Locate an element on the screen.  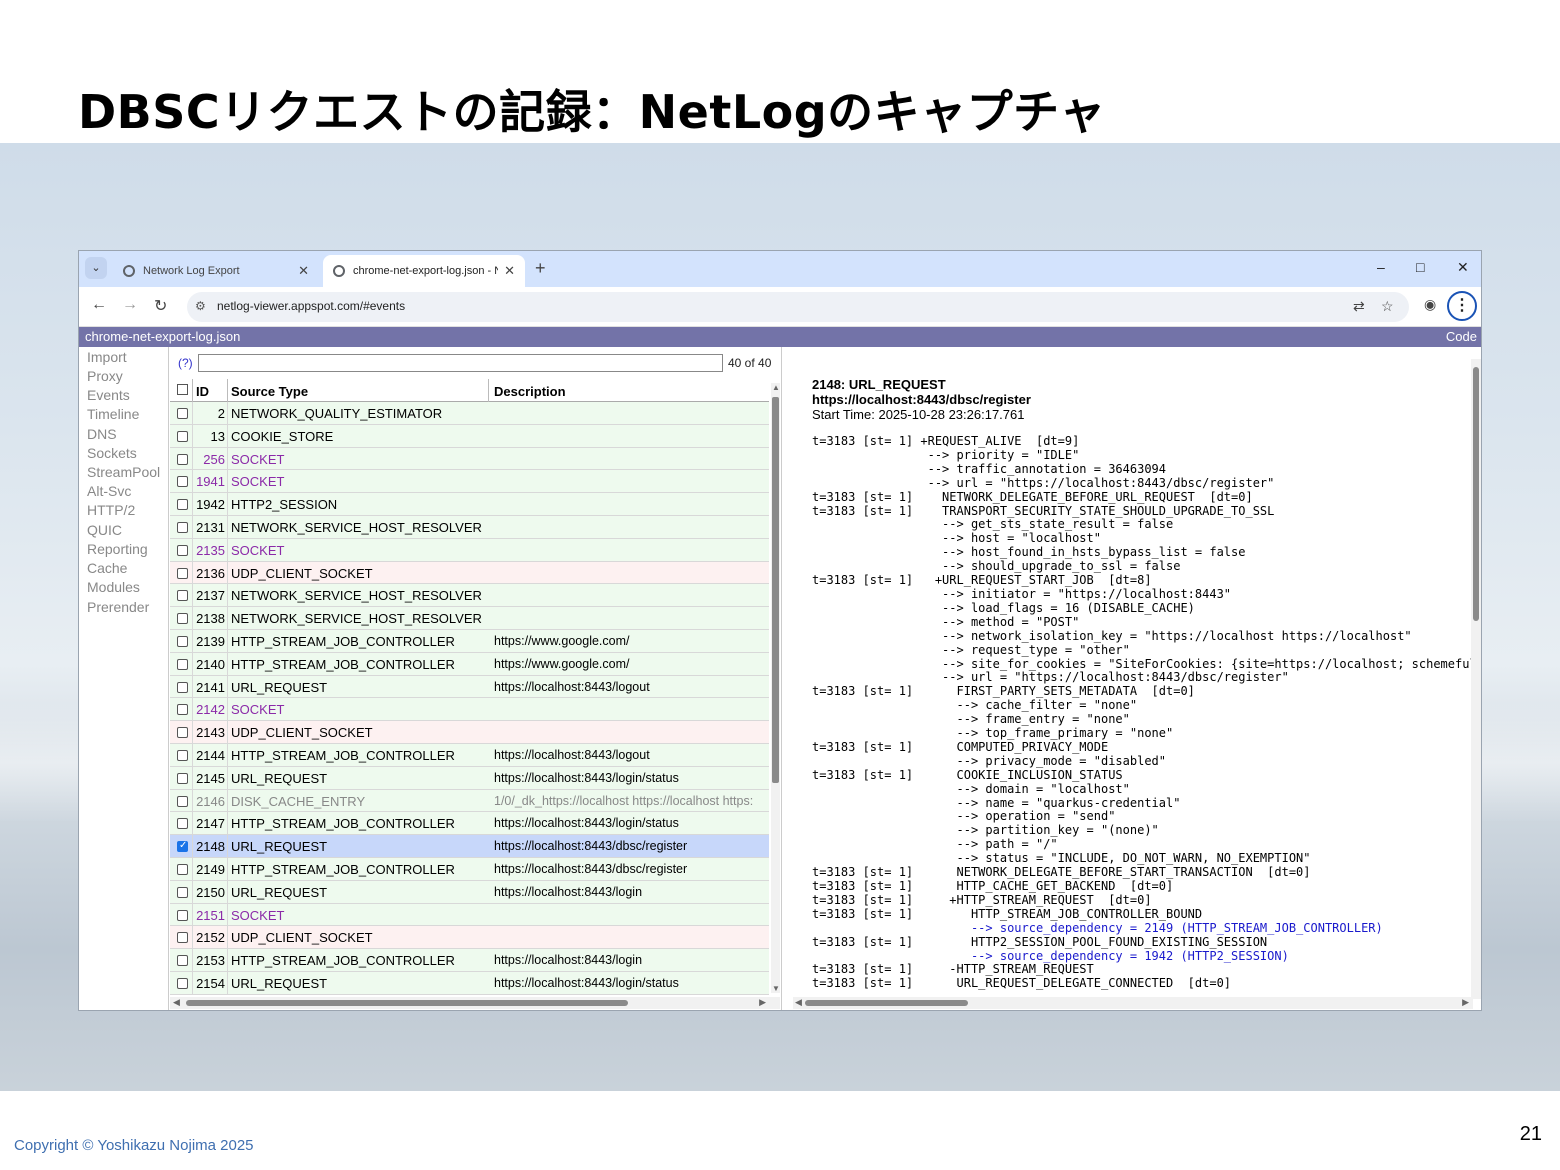
select-all-checkbox is located at coordinates (182, 389).